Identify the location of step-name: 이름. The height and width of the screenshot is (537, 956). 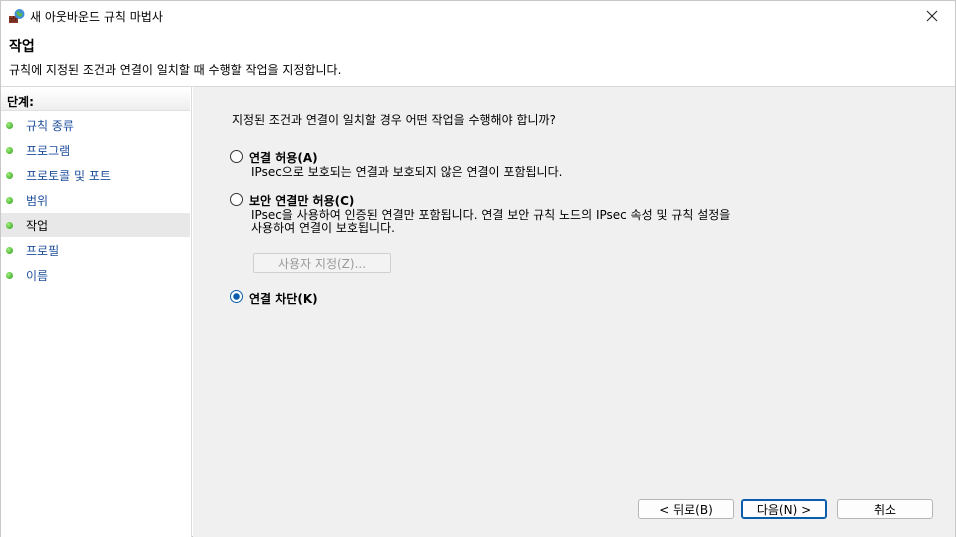
(95, 275).